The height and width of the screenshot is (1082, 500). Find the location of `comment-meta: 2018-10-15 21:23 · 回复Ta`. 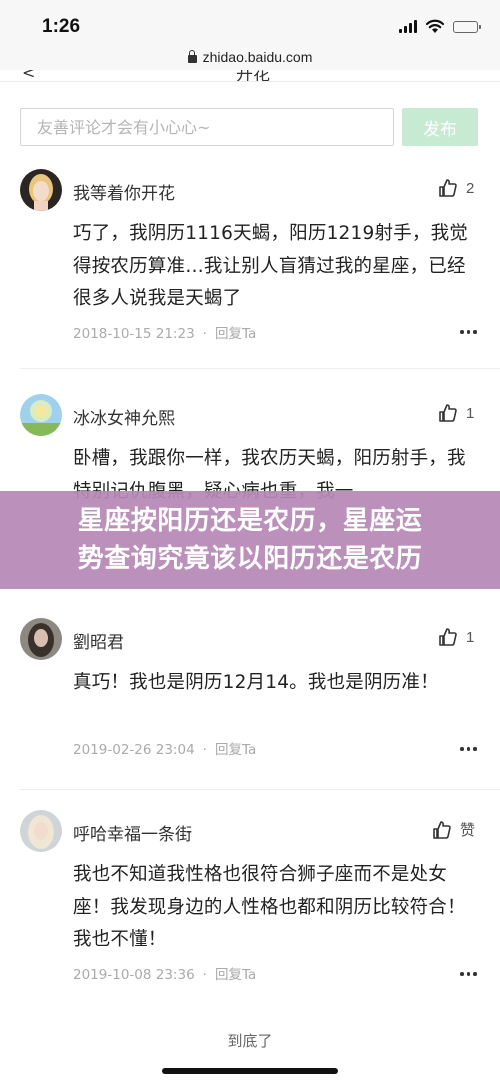

comment-meta: 2018-10-15 21:23 · 回复Ta is located at coordinates (165, 334).